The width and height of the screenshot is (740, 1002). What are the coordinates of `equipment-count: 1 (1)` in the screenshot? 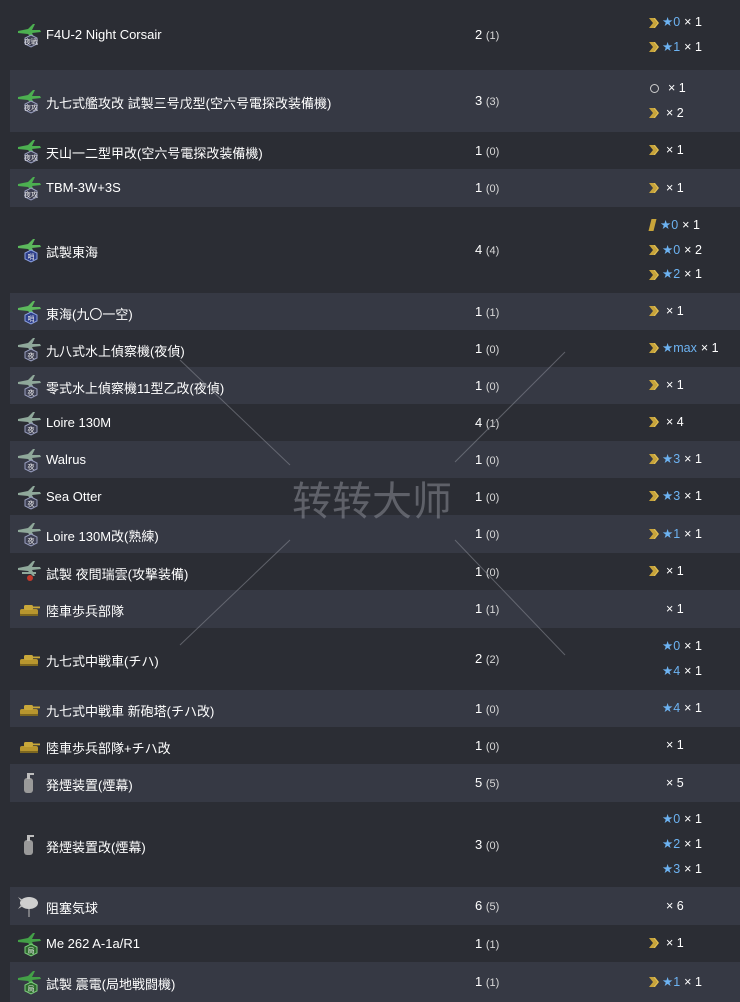 It's located at (487, 981).